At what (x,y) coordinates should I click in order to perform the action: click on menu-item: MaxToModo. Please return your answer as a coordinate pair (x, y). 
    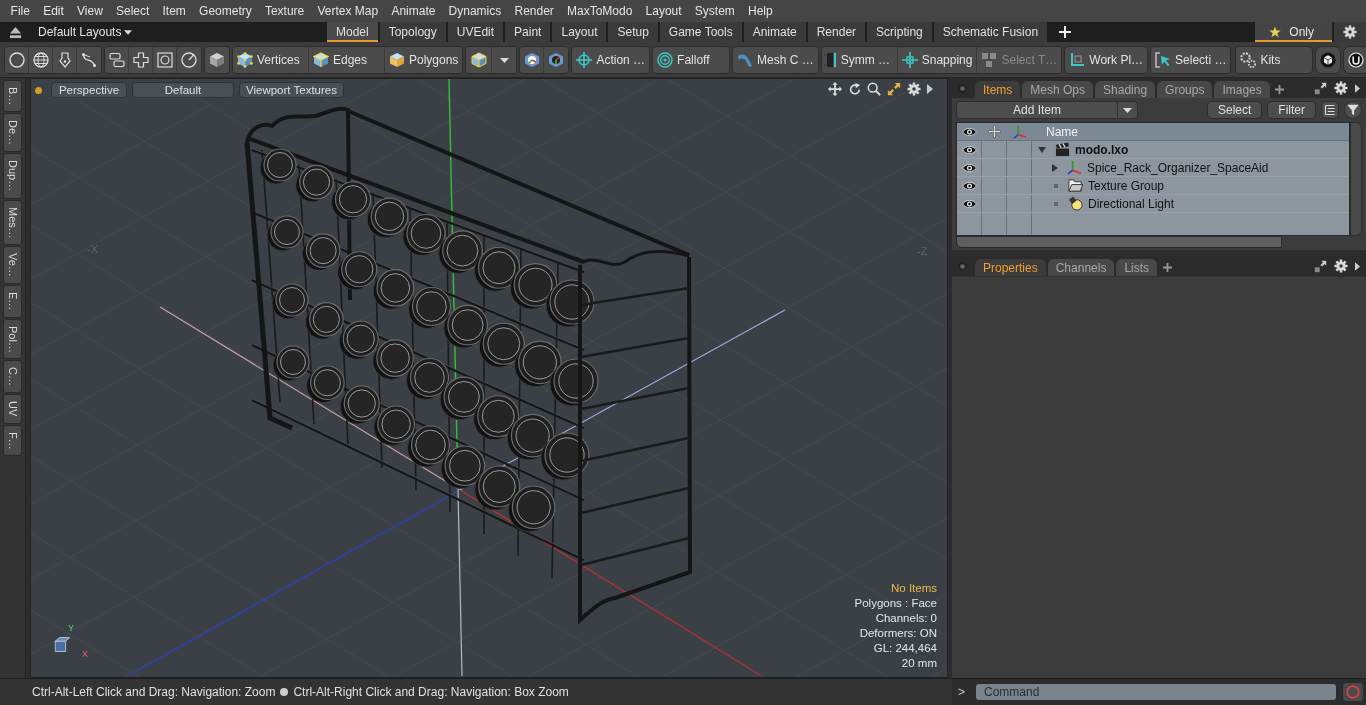
    Looking at the image, I should click on (599, 11).